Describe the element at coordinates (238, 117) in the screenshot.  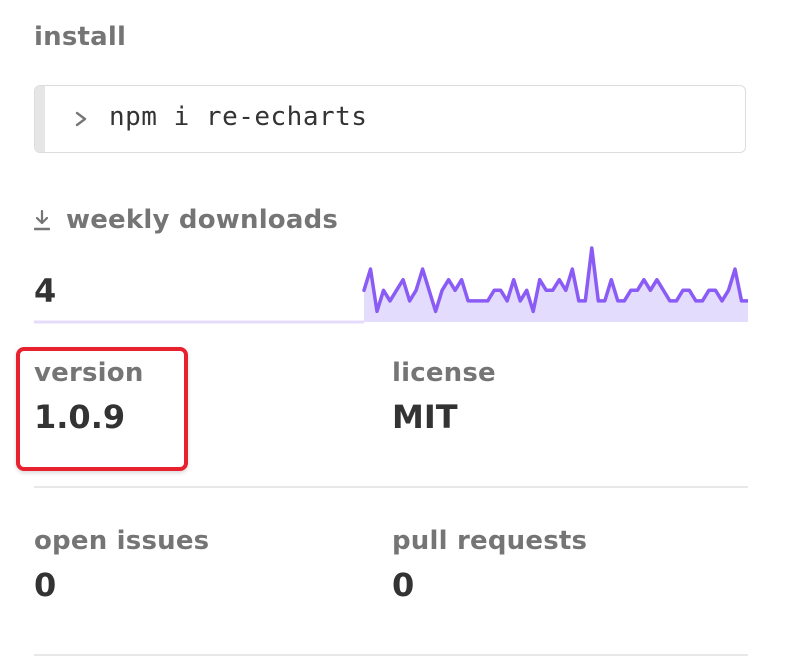
I see `install-command-text: npm i re-echarts` at that location.